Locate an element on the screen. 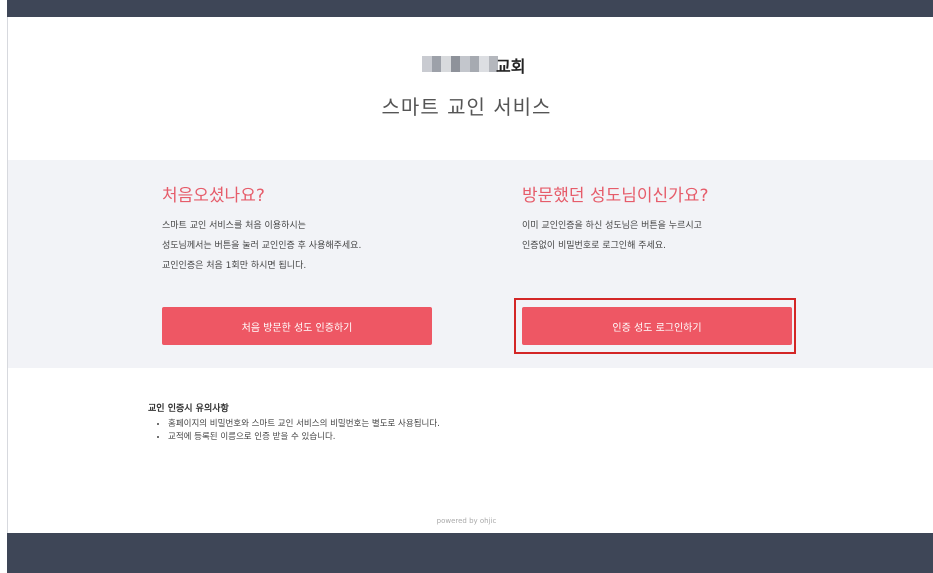 This screenshot has height=573, width=933. powered-by-text: powered by ohjic is located at coordinates (466, 521).